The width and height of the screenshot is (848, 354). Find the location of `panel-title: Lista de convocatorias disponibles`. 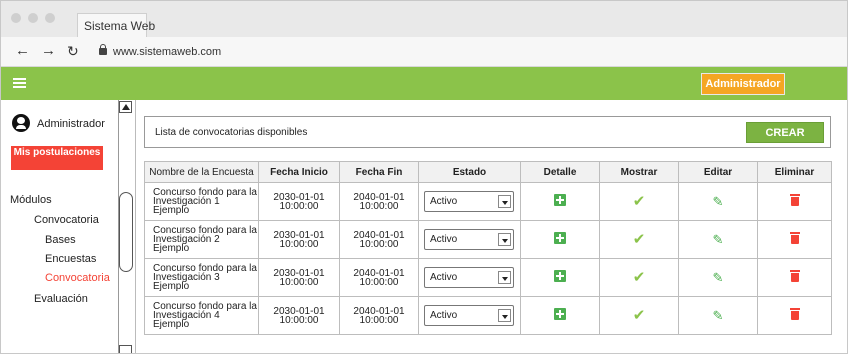

panel-title: Lista de convocatorias disponibles is located at coordinates (231, 132).